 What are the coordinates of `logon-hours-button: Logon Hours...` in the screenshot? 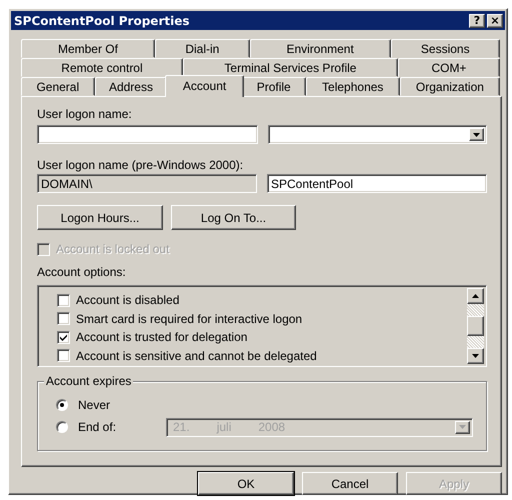 It's located at (100, 217).